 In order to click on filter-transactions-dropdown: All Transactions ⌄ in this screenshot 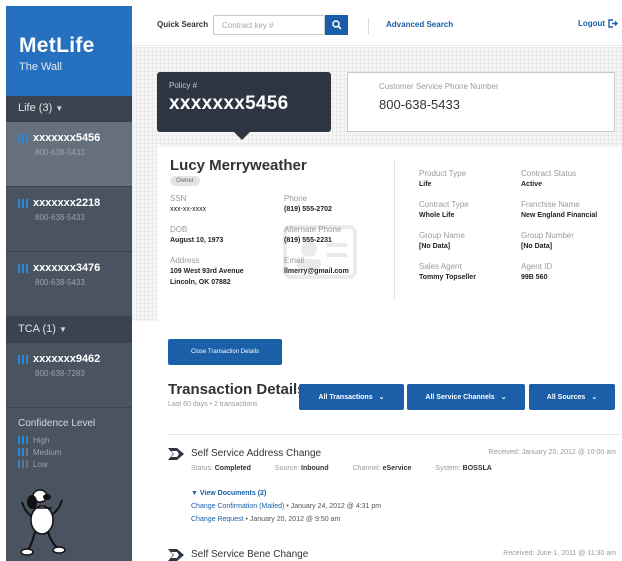, I will do `click(351, 397)`.